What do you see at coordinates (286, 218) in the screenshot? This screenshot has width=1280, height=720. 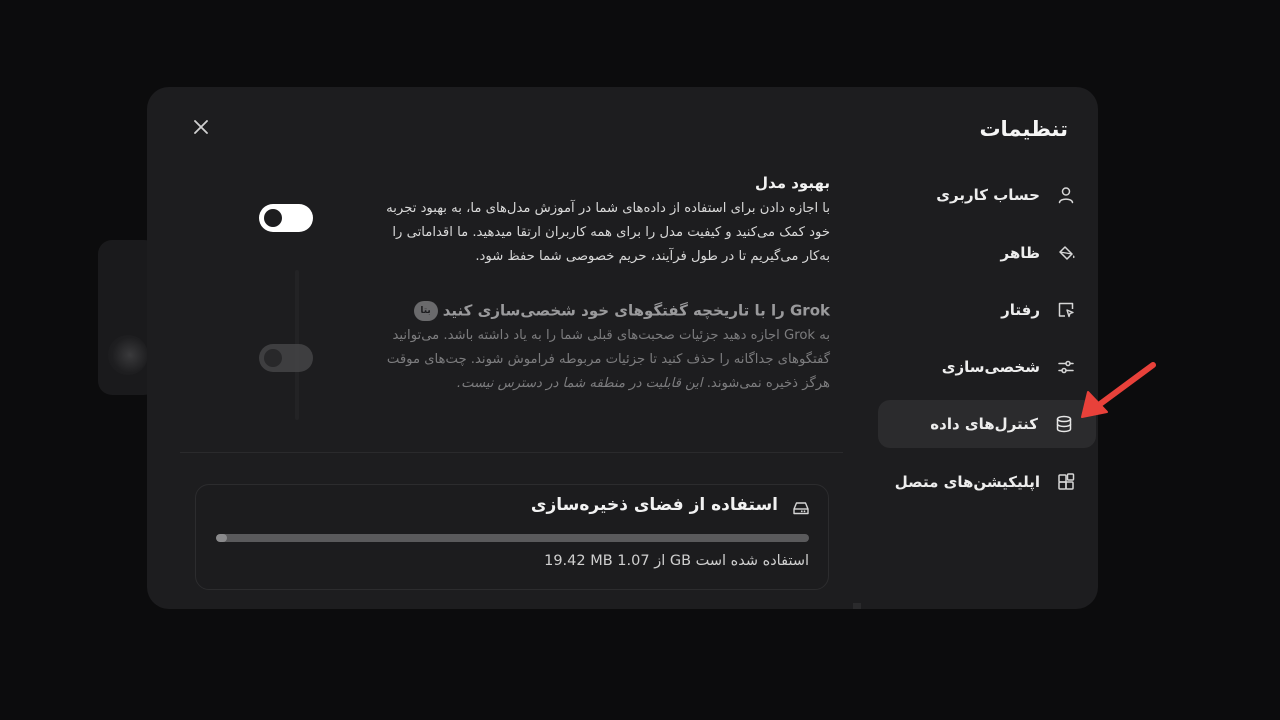 I see `model-improvement-toggle` at bounding box center [286, 218].